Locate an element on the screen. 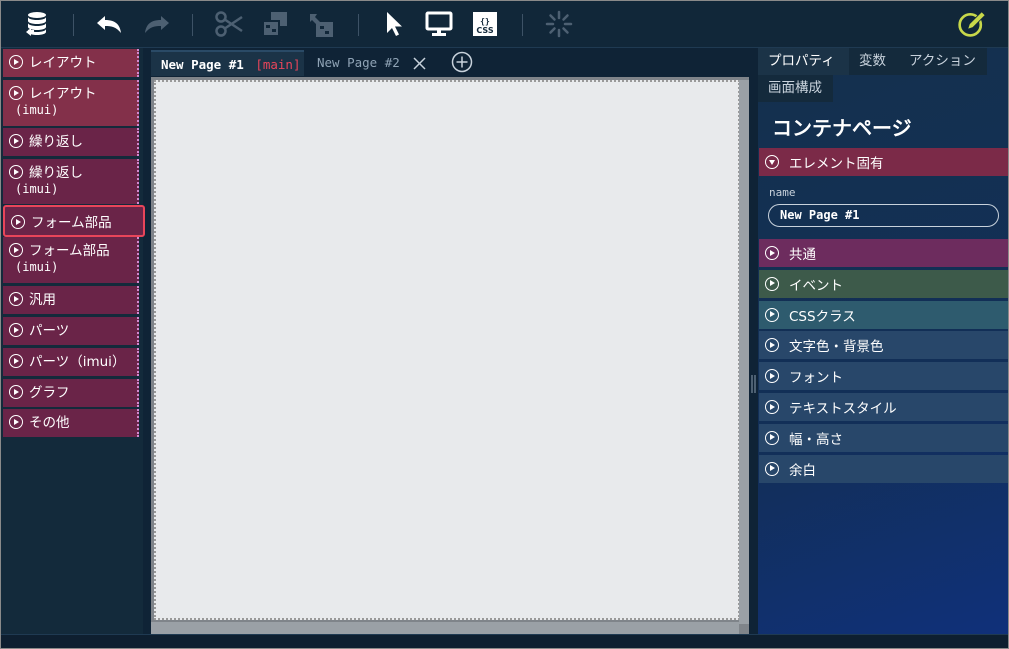 This screenshot has height=649, width=1009. section-label: 共通 is located at coordinates (802, 255).